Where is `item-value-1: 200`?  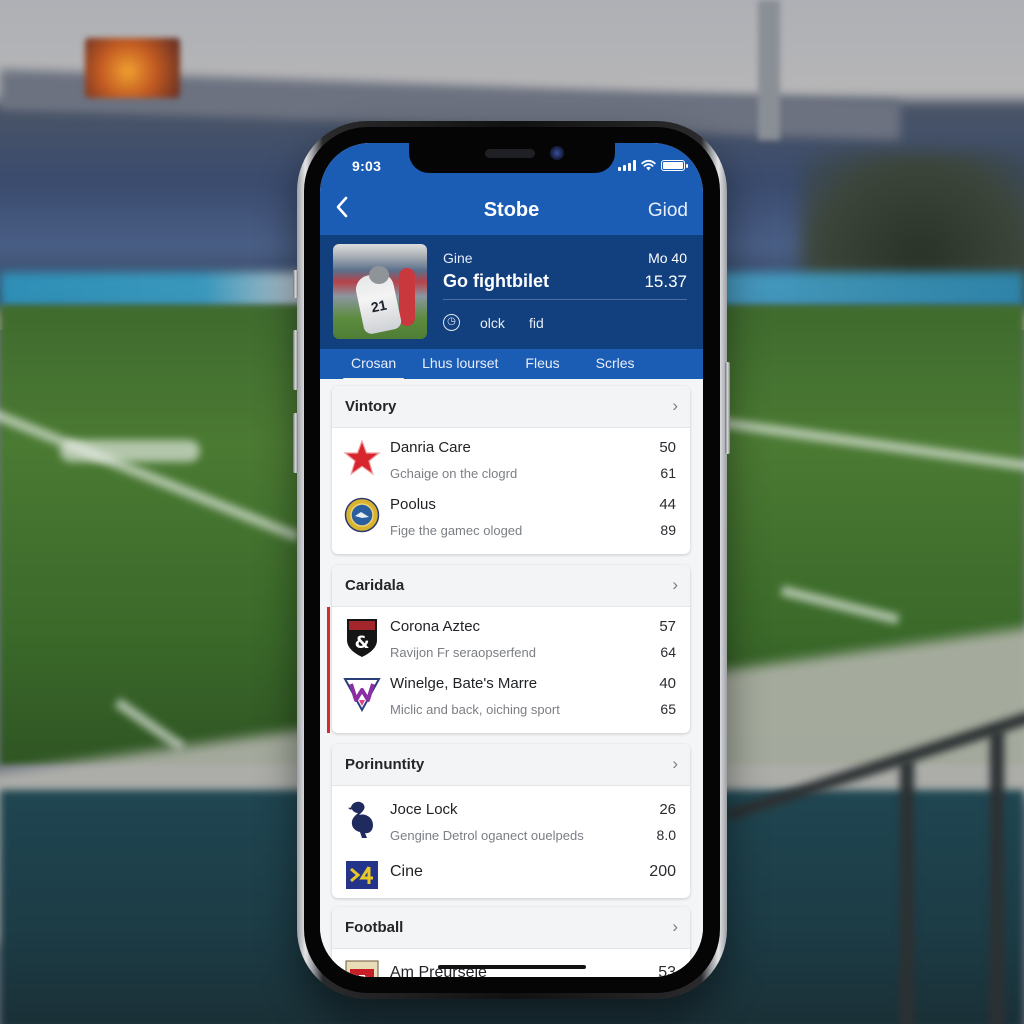 item-value-1: 200 is located at coordinates (662, 871).